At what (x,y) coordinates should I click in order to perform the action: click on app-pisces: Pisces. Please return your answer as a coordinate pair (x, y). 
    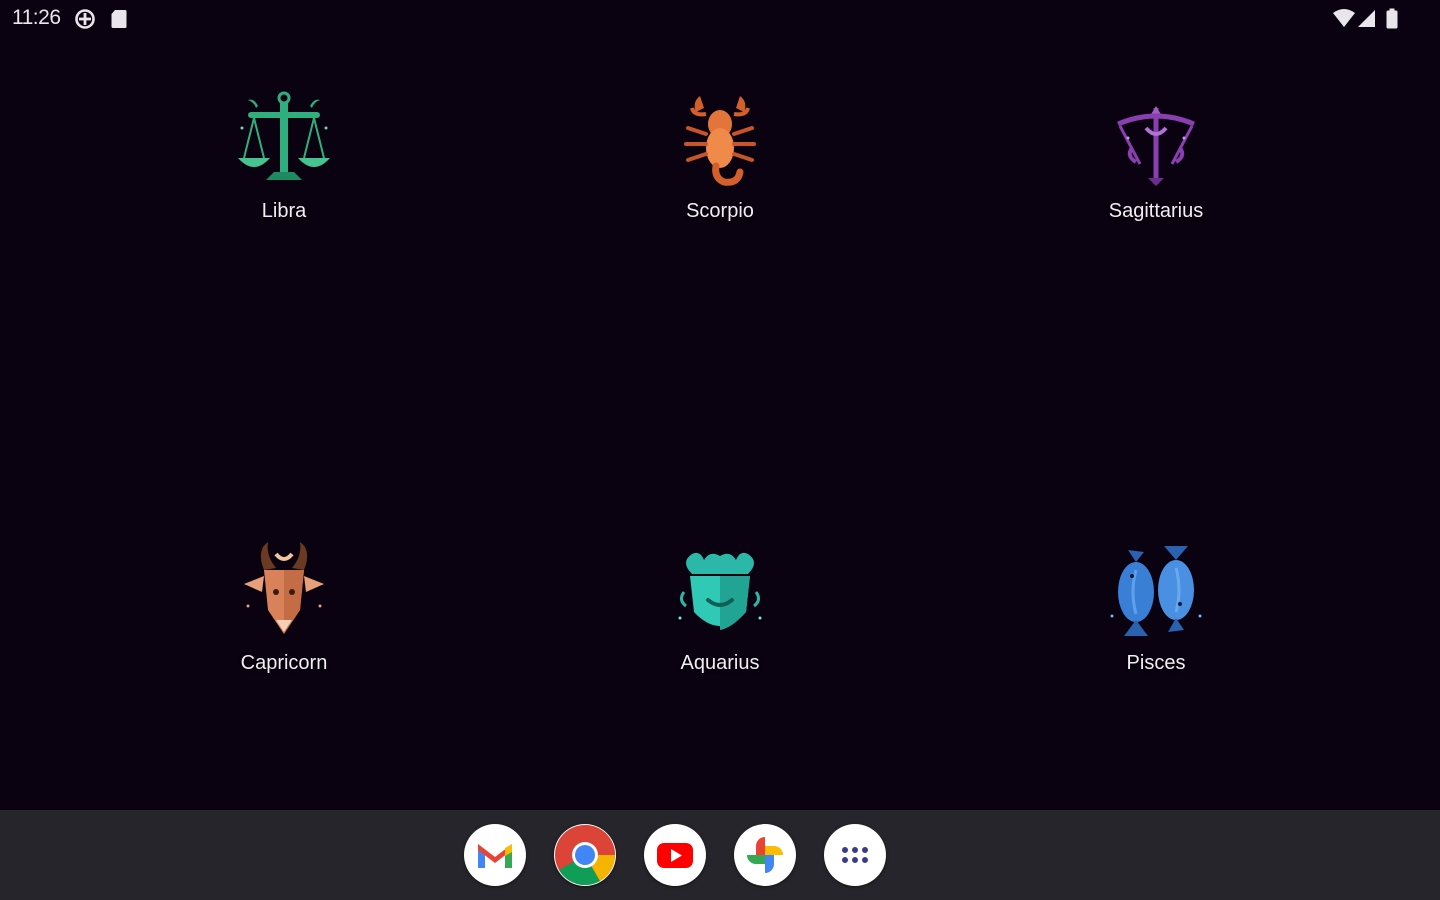
    Looking at the image, I should click on (1156, 615).